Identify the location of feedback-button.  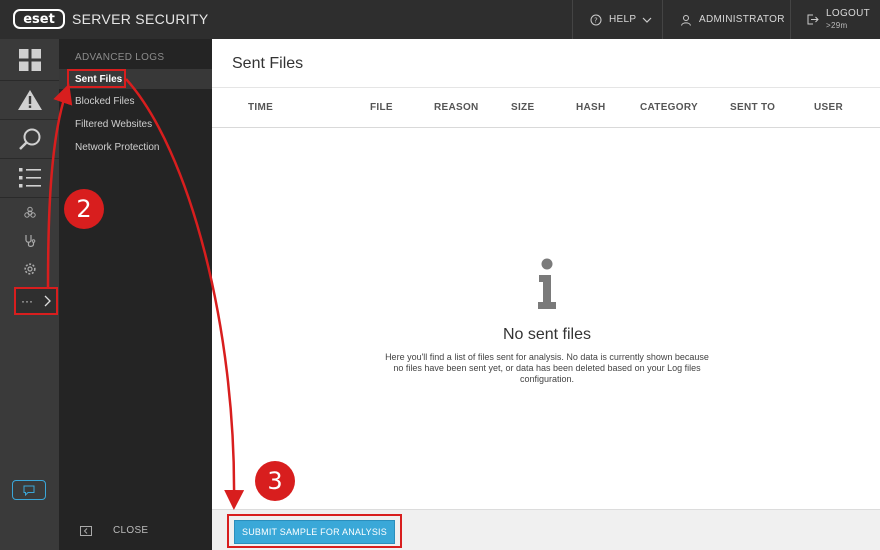
(29, 490).